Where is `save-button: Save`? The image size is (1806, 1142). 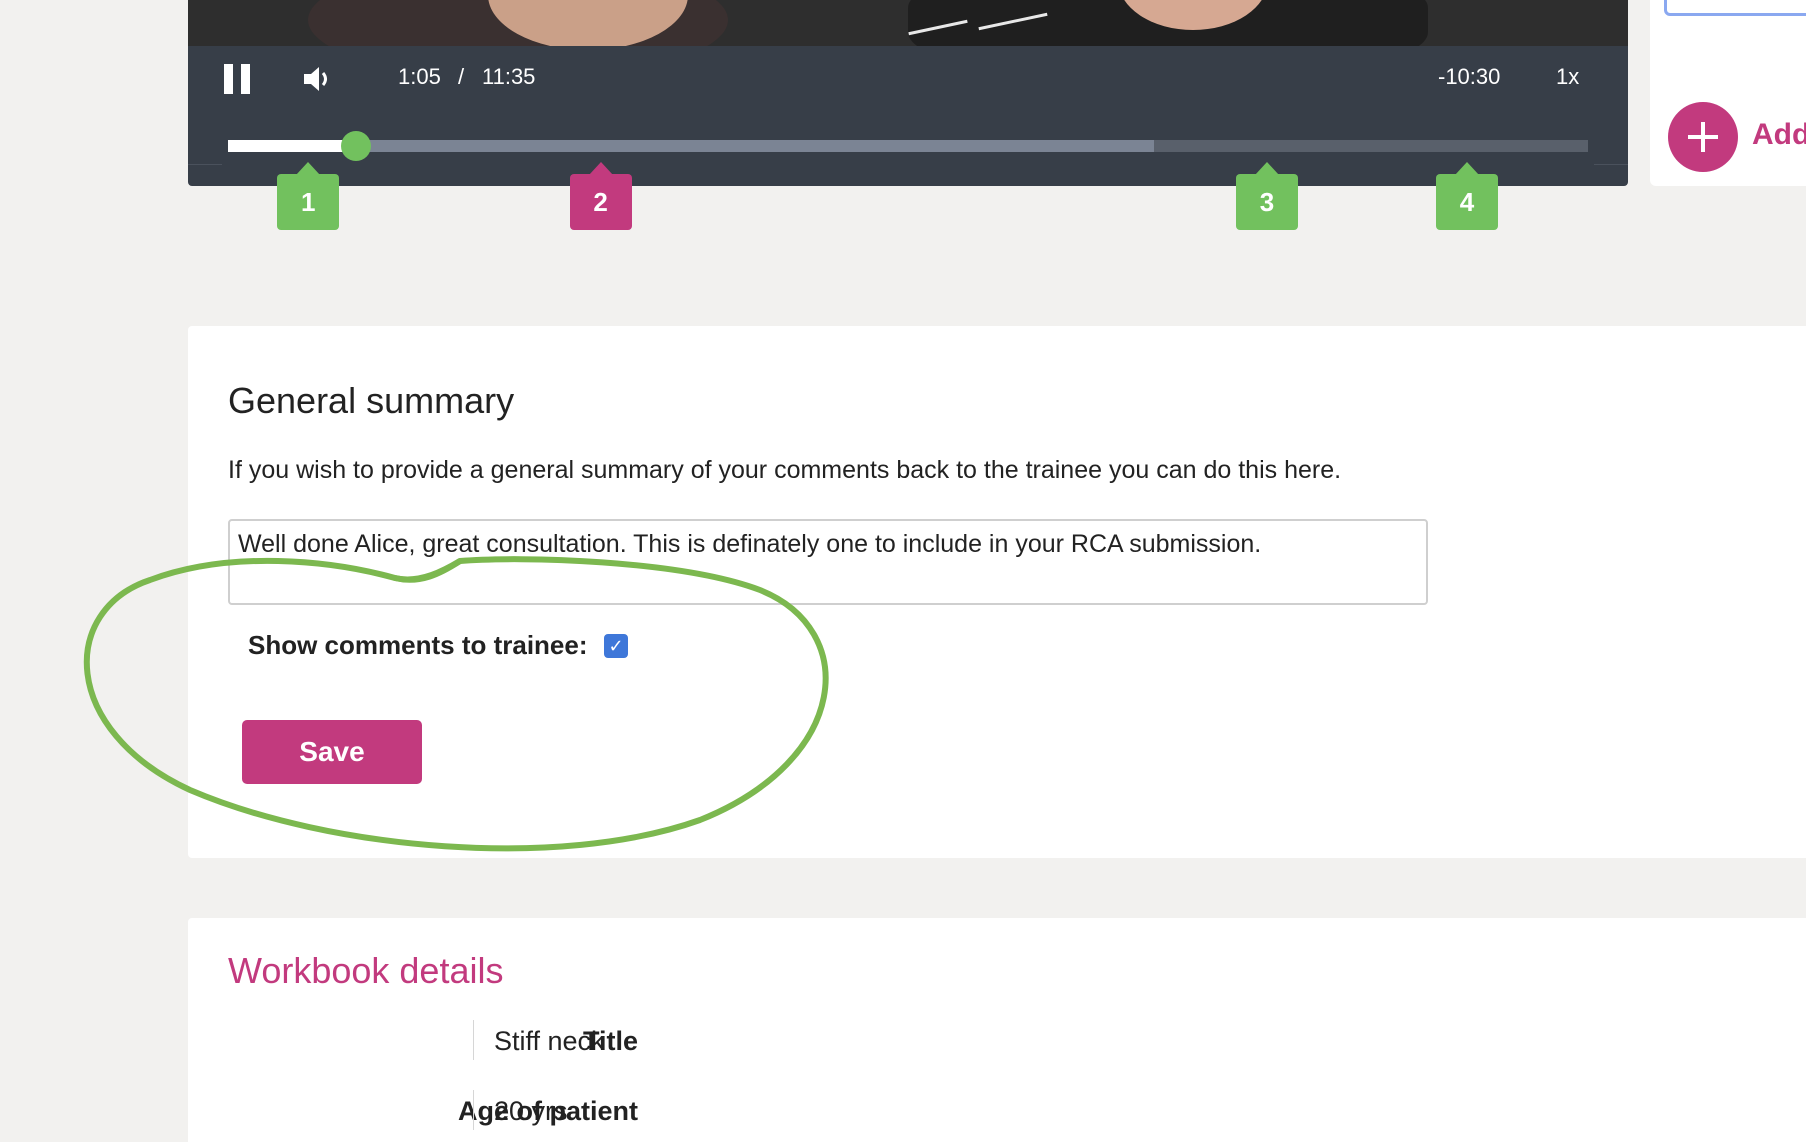
save-button: Save is located at coordinates (332, 752).